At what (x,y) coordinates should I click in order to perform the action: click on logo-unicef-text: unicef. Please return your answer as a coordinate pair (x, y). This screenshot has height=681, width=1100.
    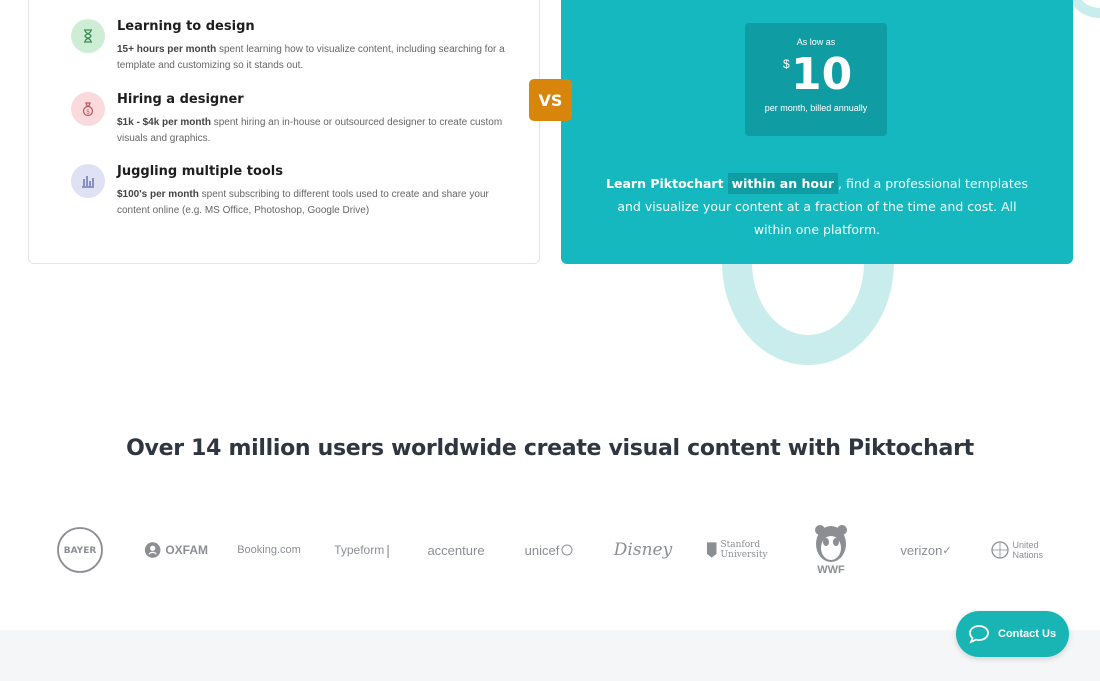
    Looking at the image, I should click on (542, 550).